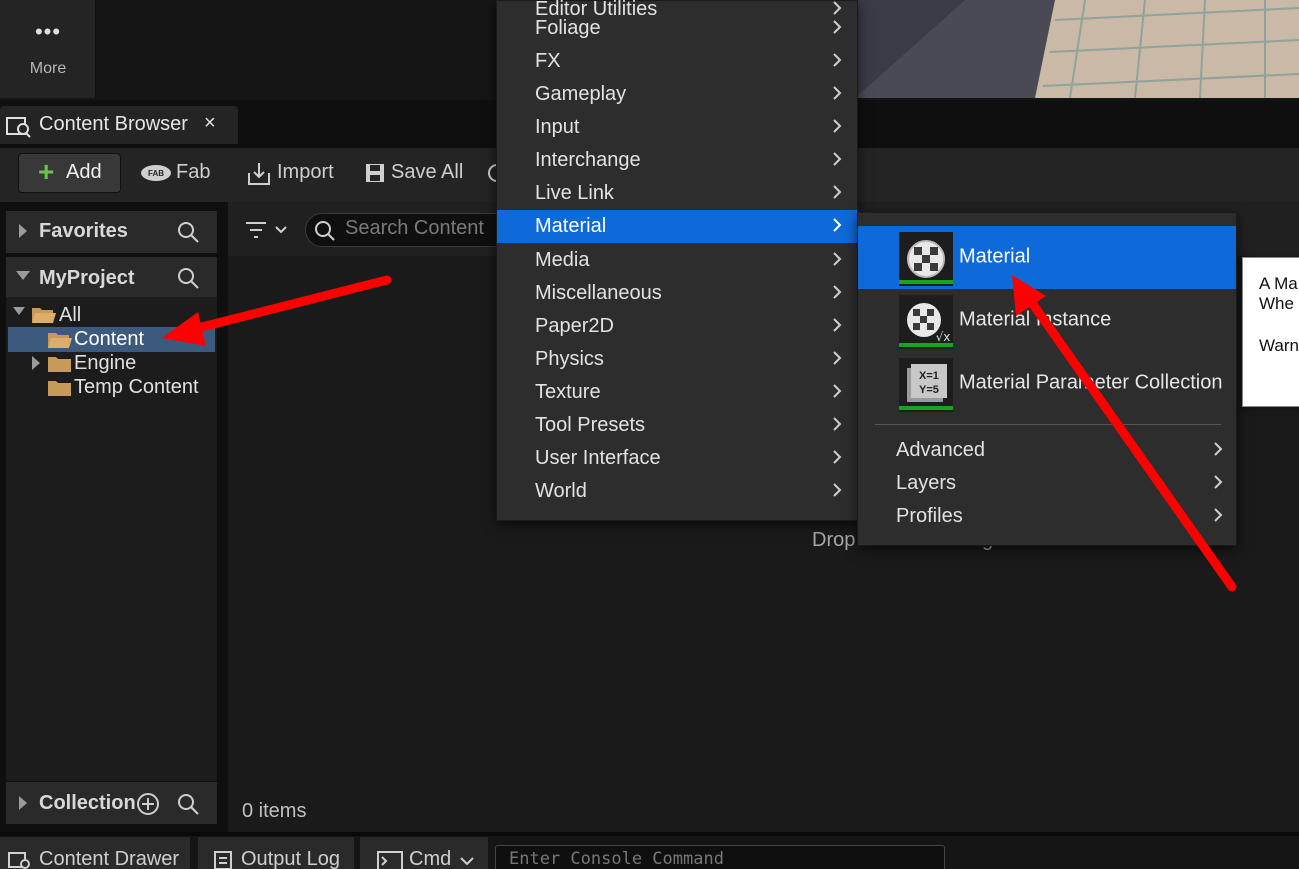 Image resolution: width=1299 pixels, height=869 pixels. I want to click on arrow-to-content-folder, so click(277, 310).